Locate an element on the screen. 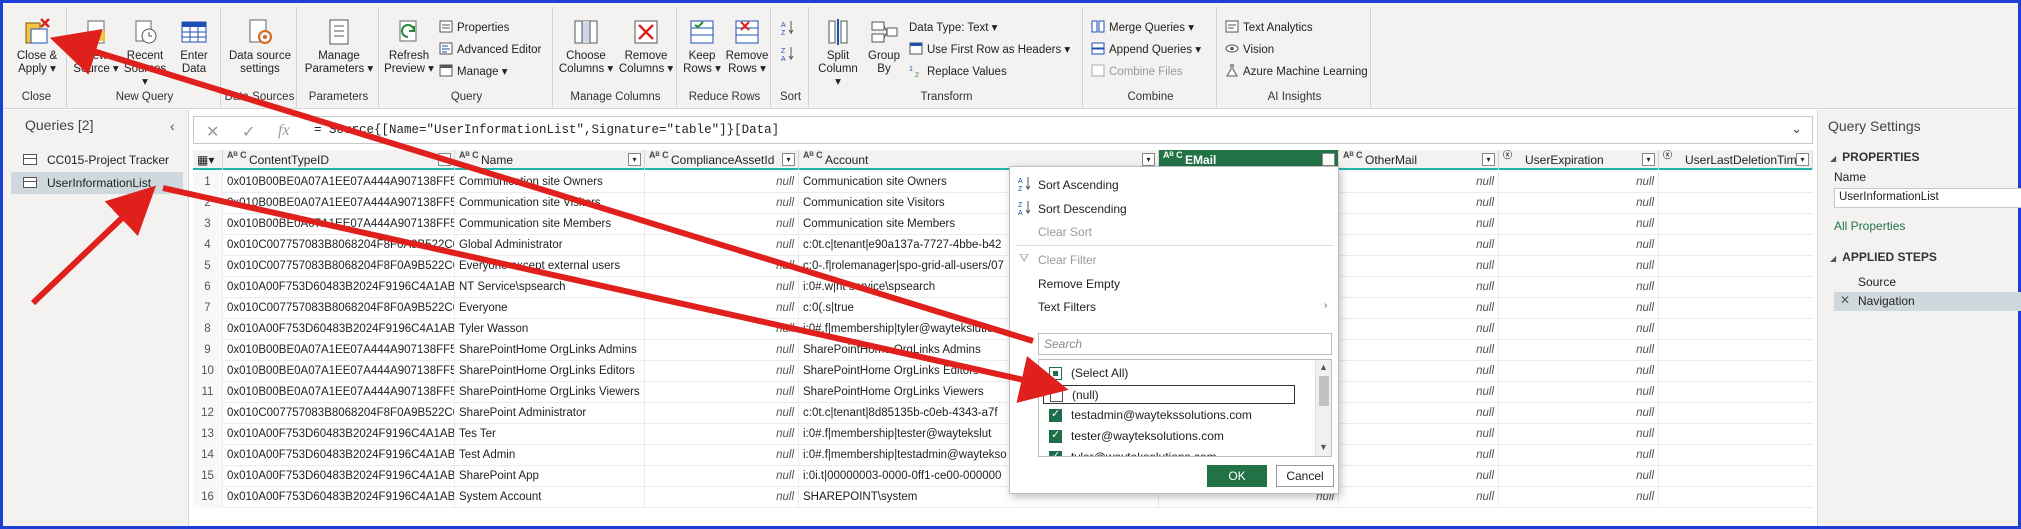 The height and width of the screenshot is (529, 2021). query-name-input: UserInformationList is located at coordinates (1927, 198).